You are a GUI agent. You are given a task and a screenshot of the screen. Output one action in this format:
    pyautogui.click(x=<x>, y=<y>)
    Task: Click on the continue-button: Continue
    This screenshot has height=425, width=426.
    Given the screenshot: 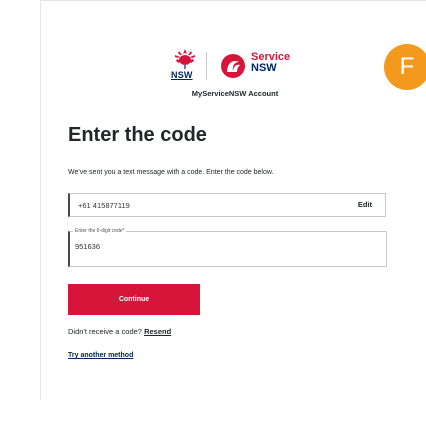 What is the action you would take?
    pyautogui.click(x=134, y=299)
    